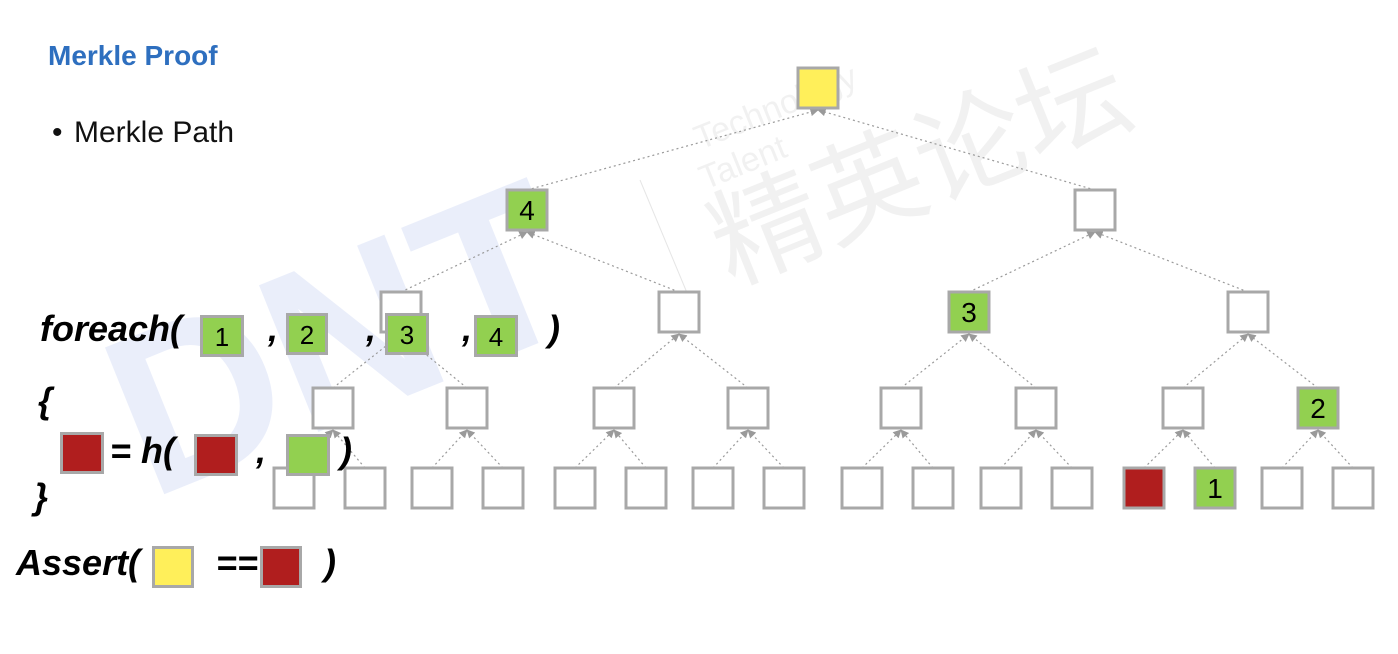 The width and height of the screenshot is (1398, 654). Describe the element at coordinates (173, 567) in the screenshot. I see `assert-root-yellow` at that location.